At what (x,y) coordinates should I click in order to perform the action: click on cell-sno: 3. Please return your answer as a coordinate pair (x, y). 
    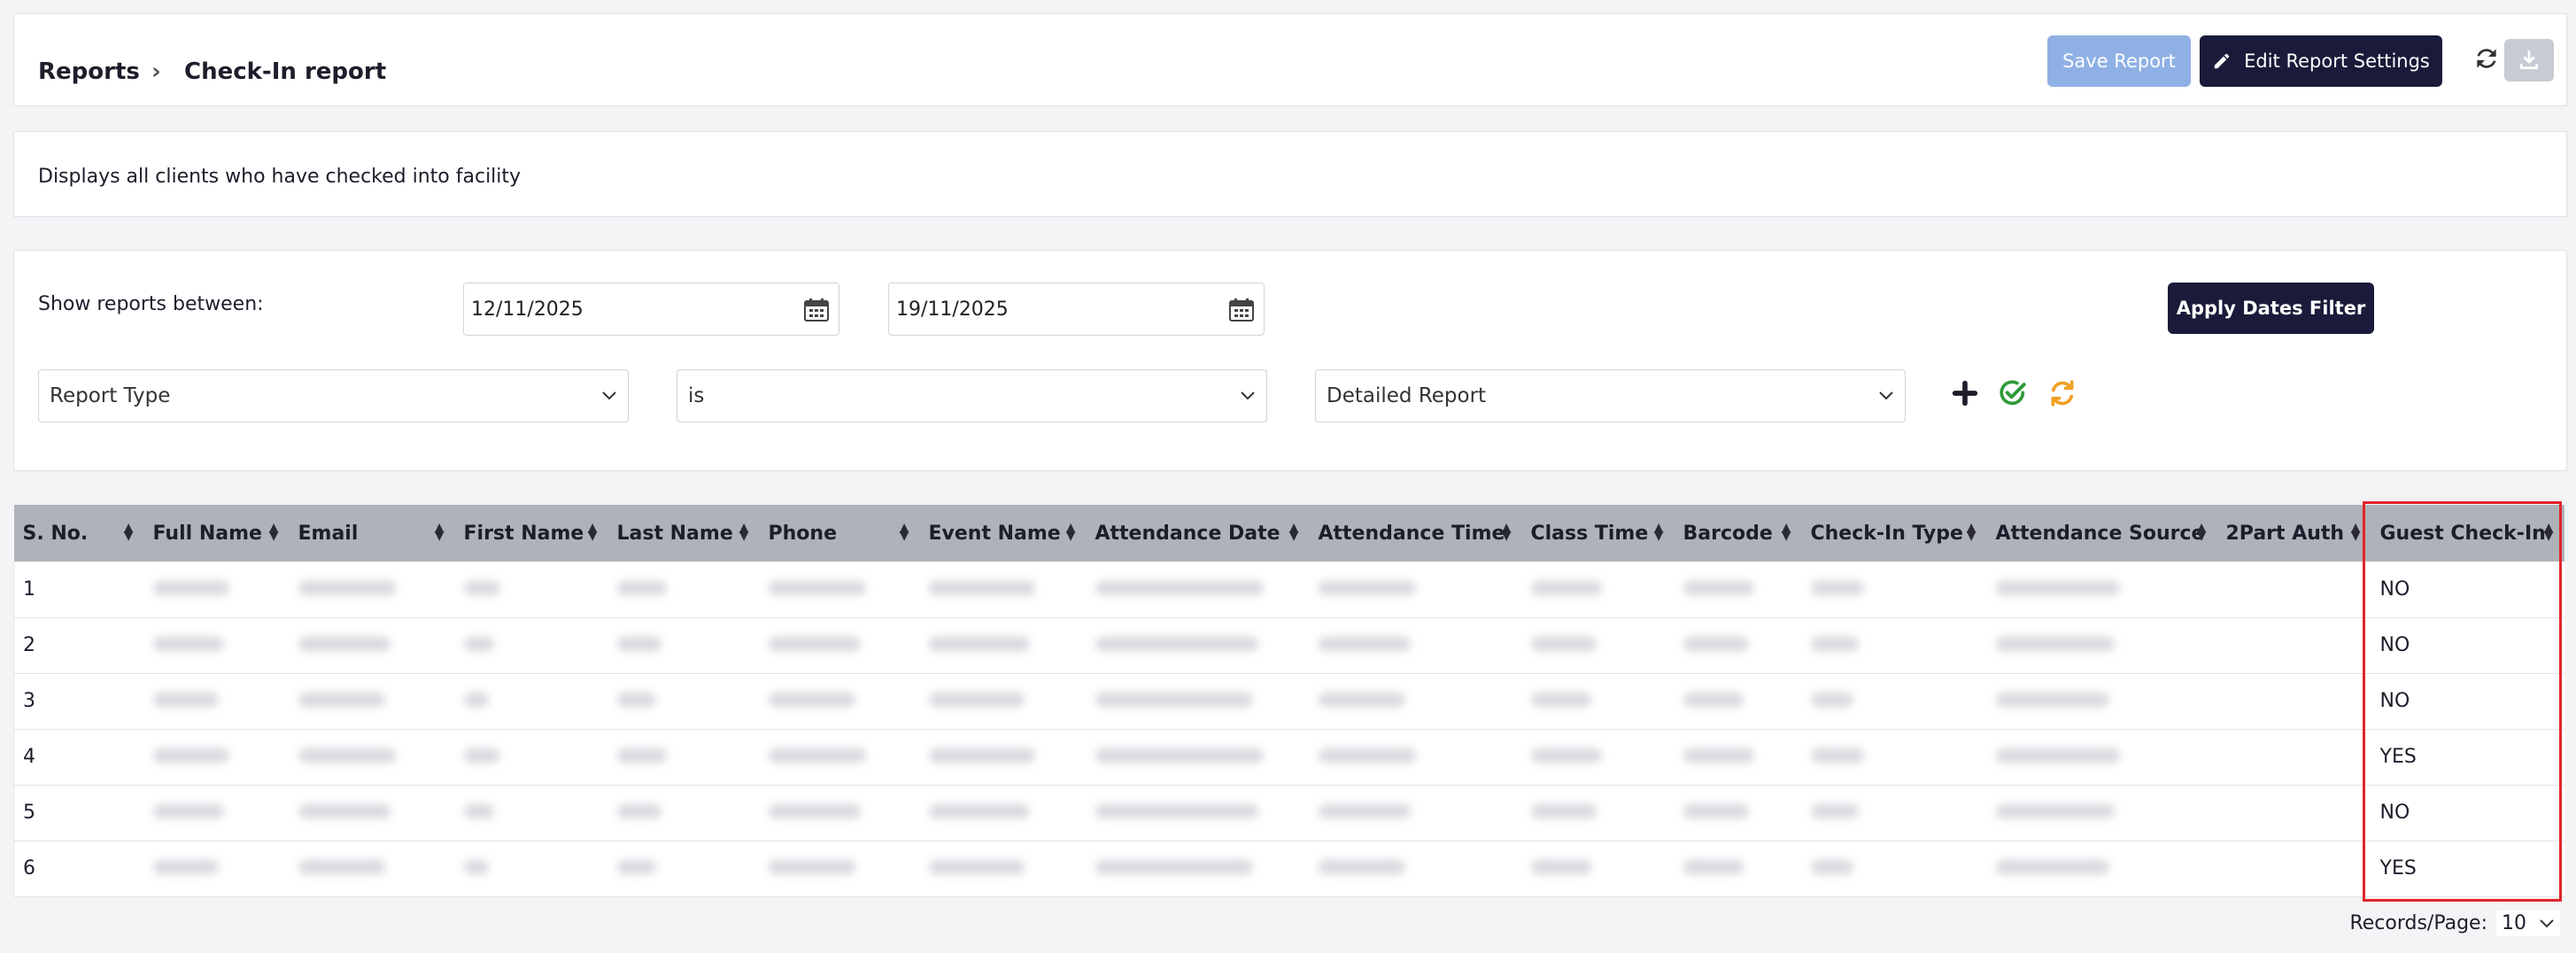
    Looking at the image, I should click on (78, 701).